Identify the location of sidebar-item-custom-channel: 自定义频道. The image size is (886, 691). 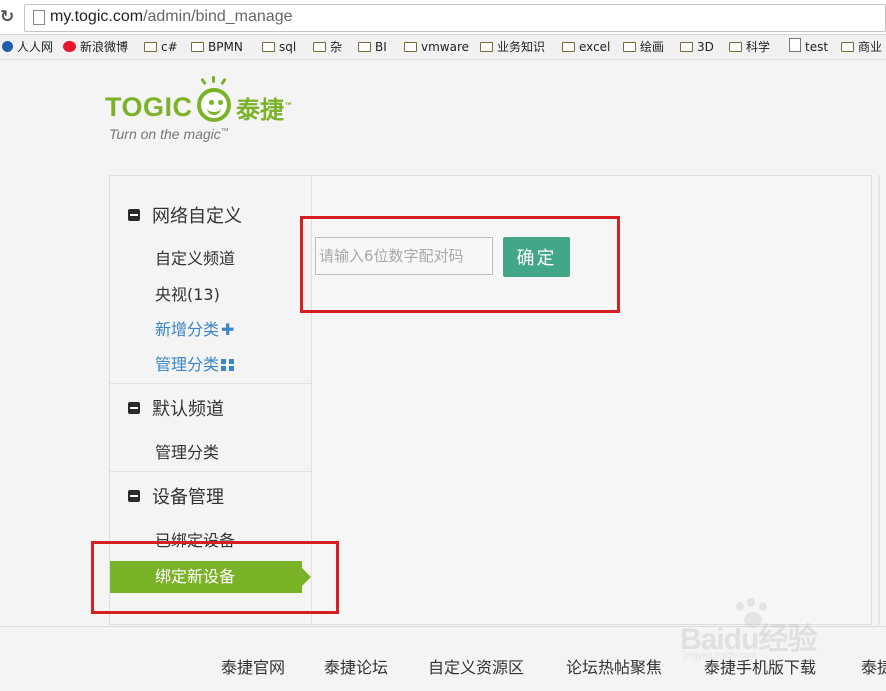
(195, 259).